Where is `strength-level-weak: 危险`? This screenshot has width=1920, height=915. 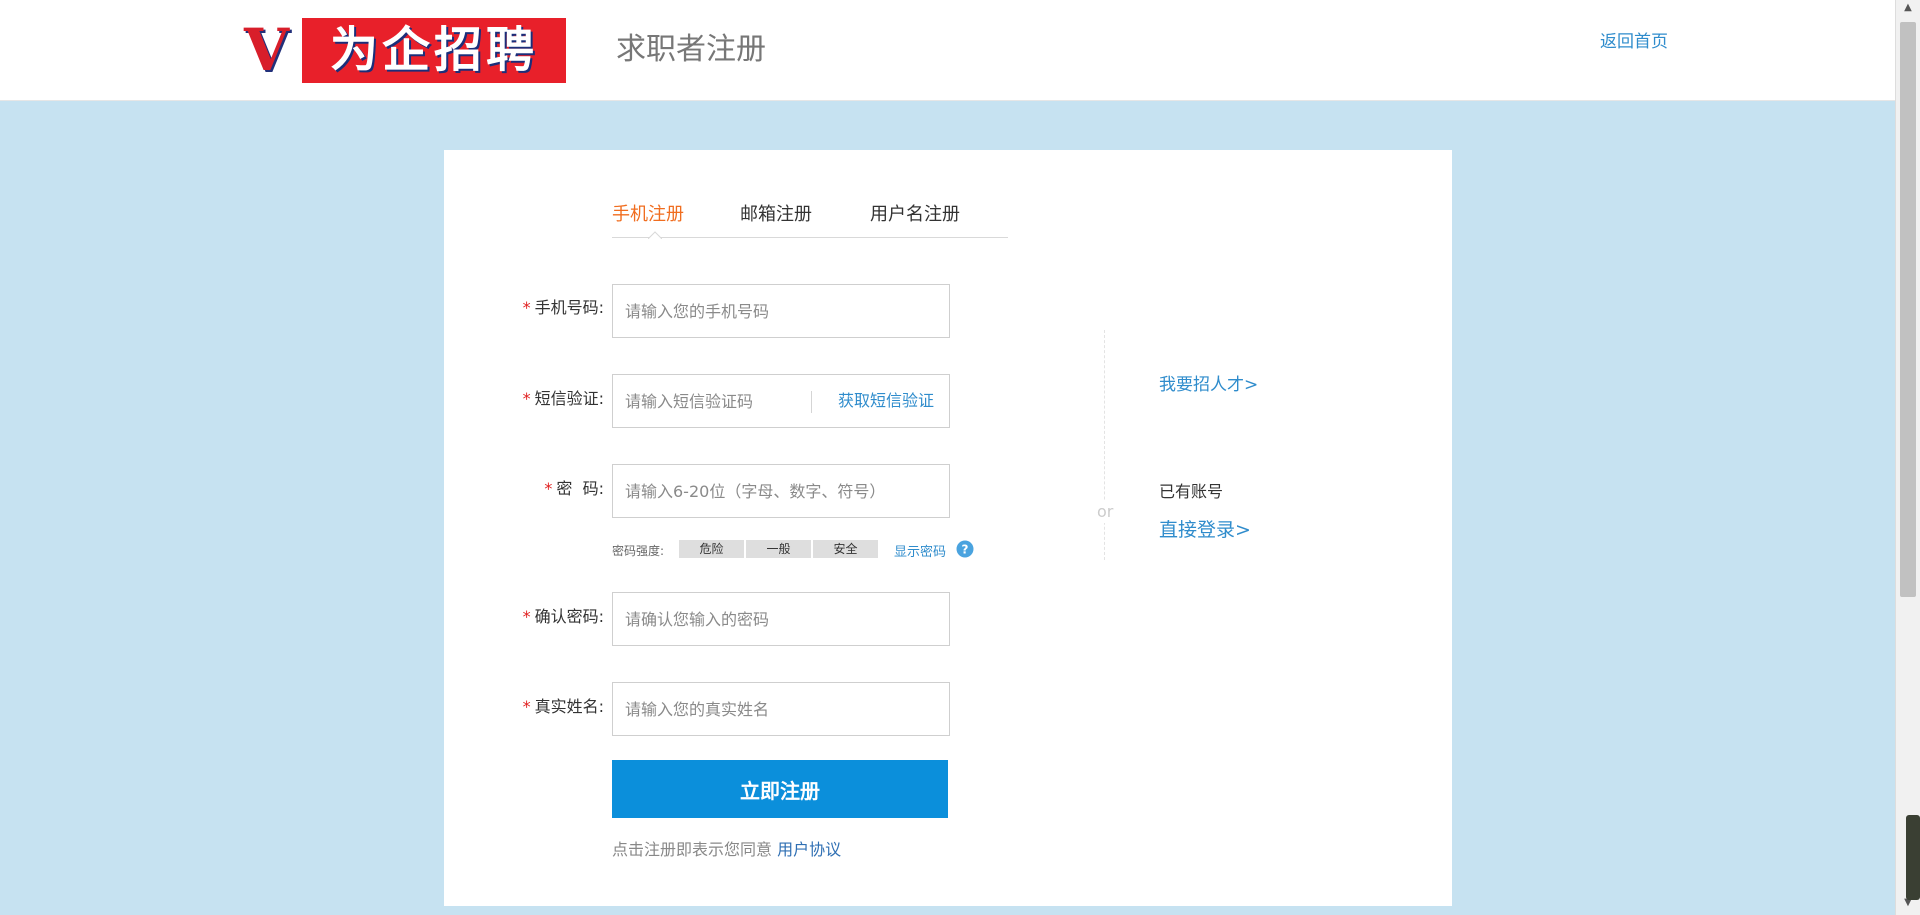 strength-level-weak: 危险 is located at coordinates (711, 549).